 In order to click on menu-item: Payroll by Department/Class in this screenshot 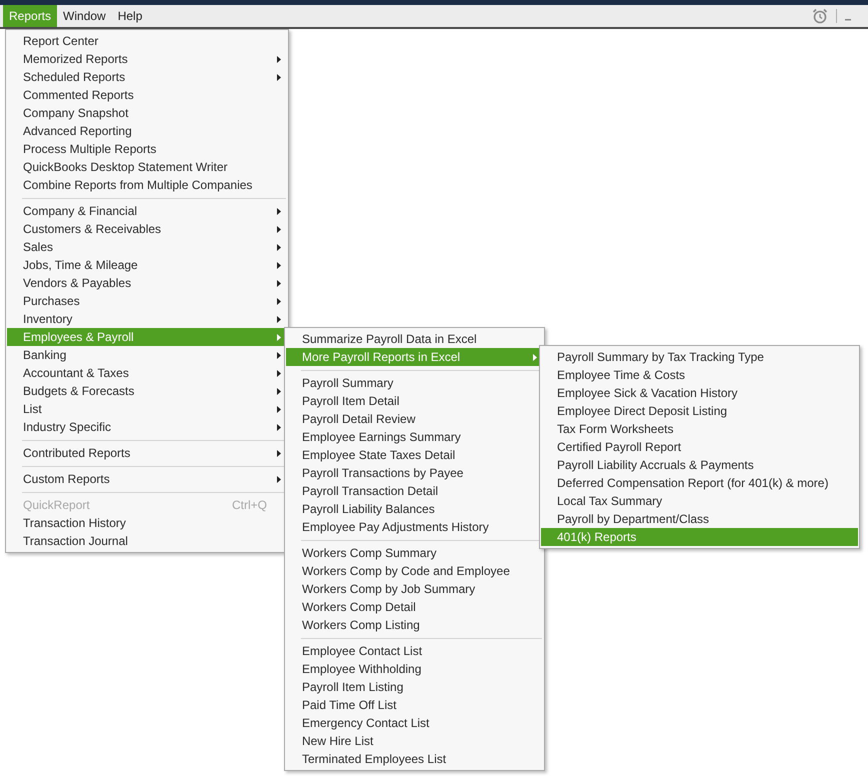, I will do `click(699, 519)`.